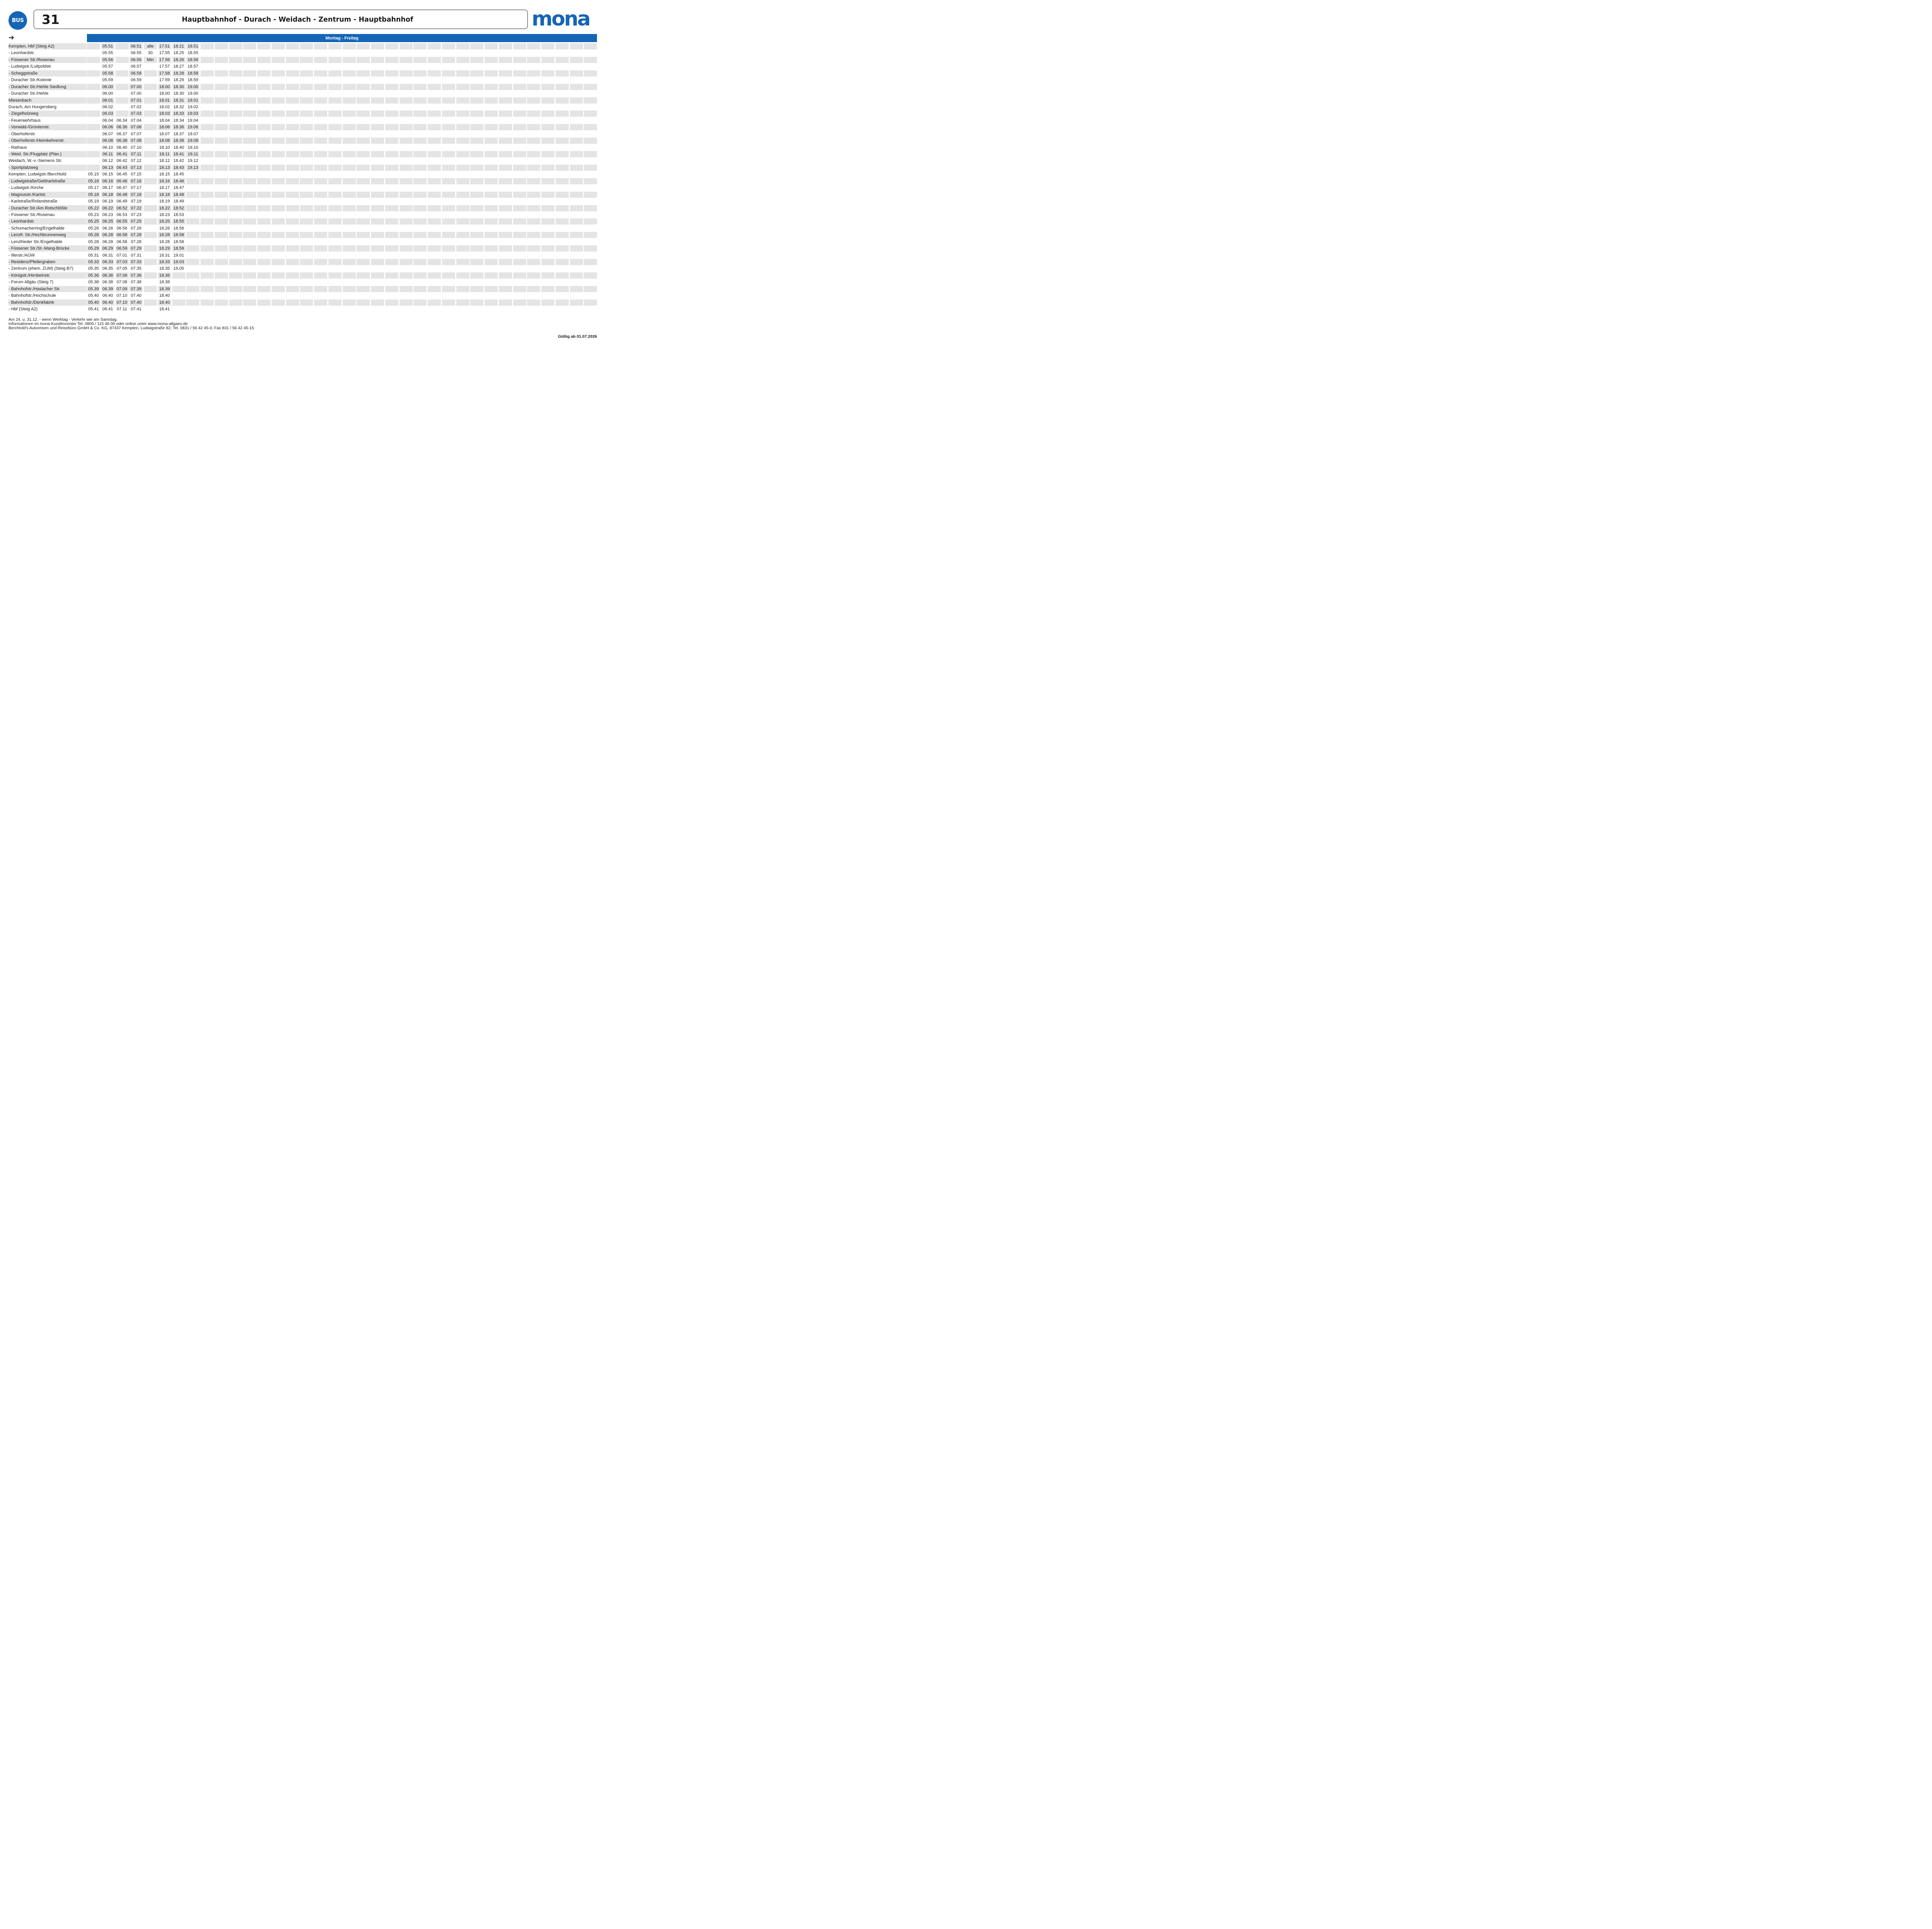 The height and width of the screenshot is (1929, 1932). Describe the element at coordinates (48, 275) in the screenshot. I see `stop-name: - Königstr./Hirnbeinstr.` at that location.